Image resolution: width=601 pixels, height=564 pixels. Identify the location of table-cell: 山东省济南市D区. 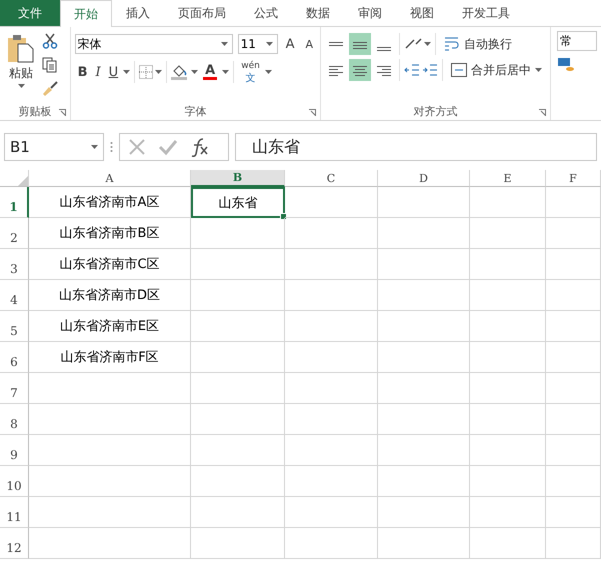
(110, 295).